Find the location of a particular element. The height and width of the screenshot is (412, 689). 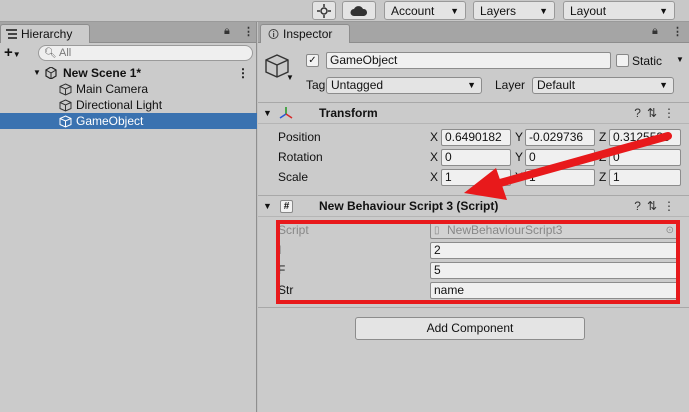

hierarchy-item: Directional Light is located at coordinates (128, 105).